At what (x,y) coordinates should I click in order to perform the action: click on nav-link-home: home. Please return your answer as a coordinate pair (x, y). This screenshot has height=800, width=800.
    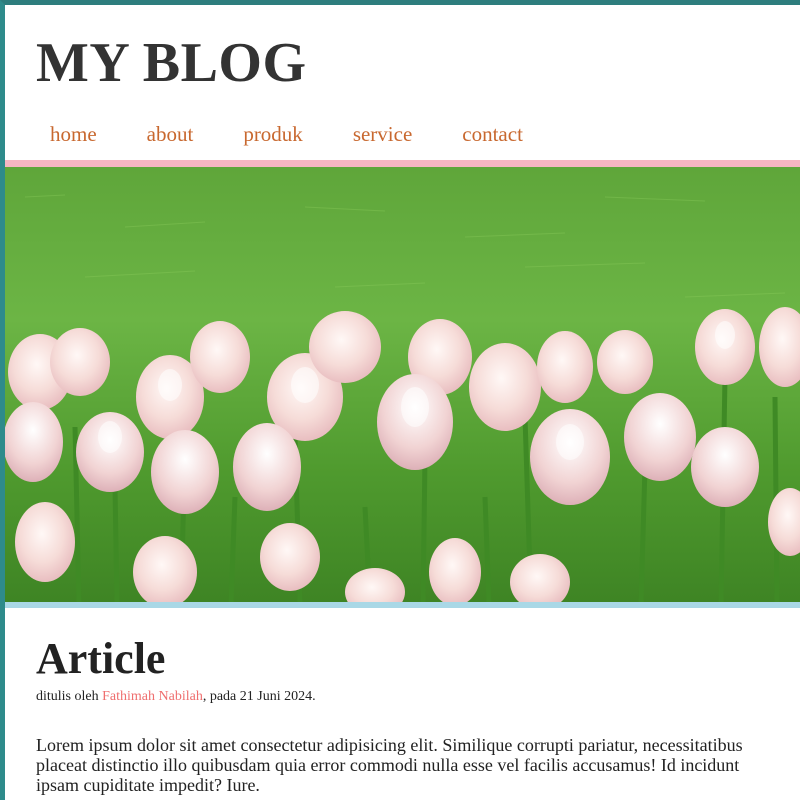
    Looking at the image, I should click on (73, 134).